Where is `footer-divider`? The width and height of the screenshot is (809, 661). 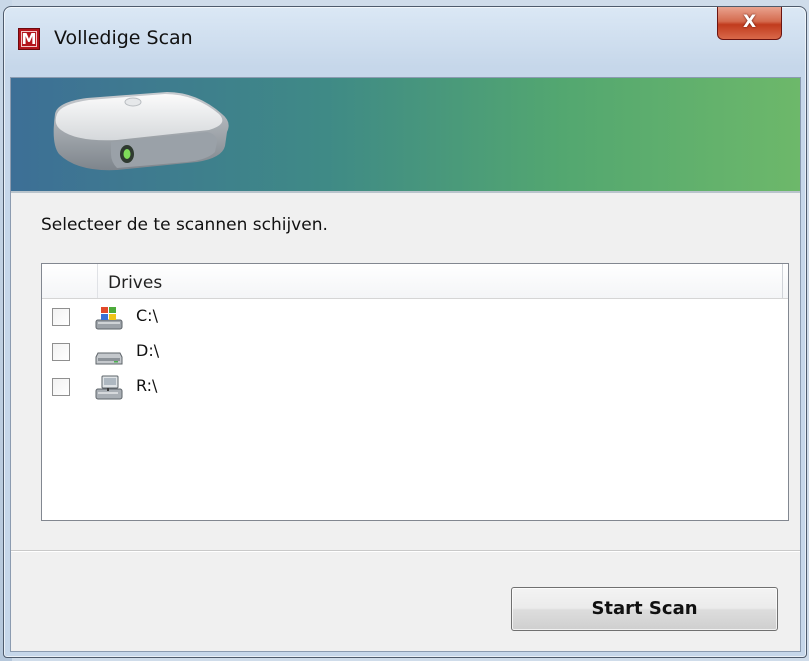
footer-divider is located at coordinates (405, 551).